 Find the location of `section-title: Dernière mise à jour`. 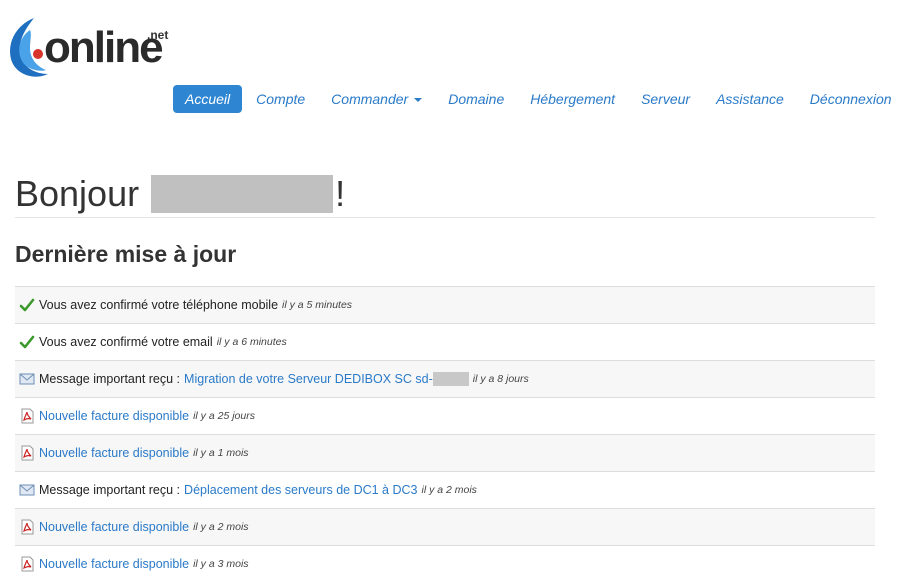

section-title: Dernière mise à jour is located at coordinates (126, 254).